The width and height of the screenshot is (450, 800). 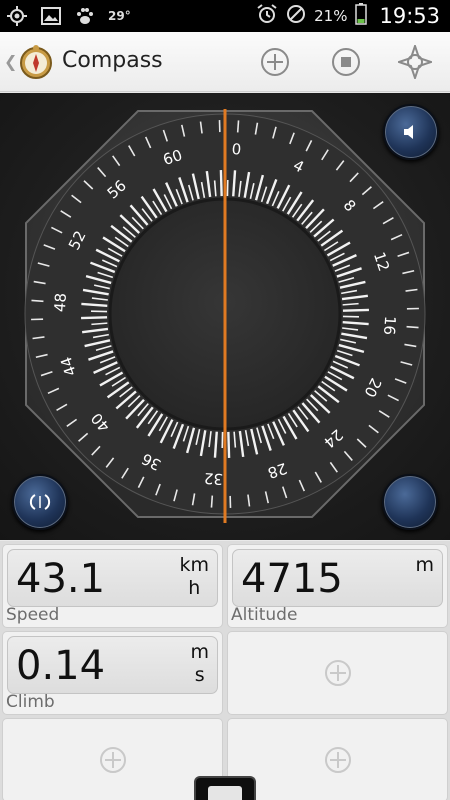 I want to click on climb-tile: 0.14 ms Climb, so click(x=112, y=673).